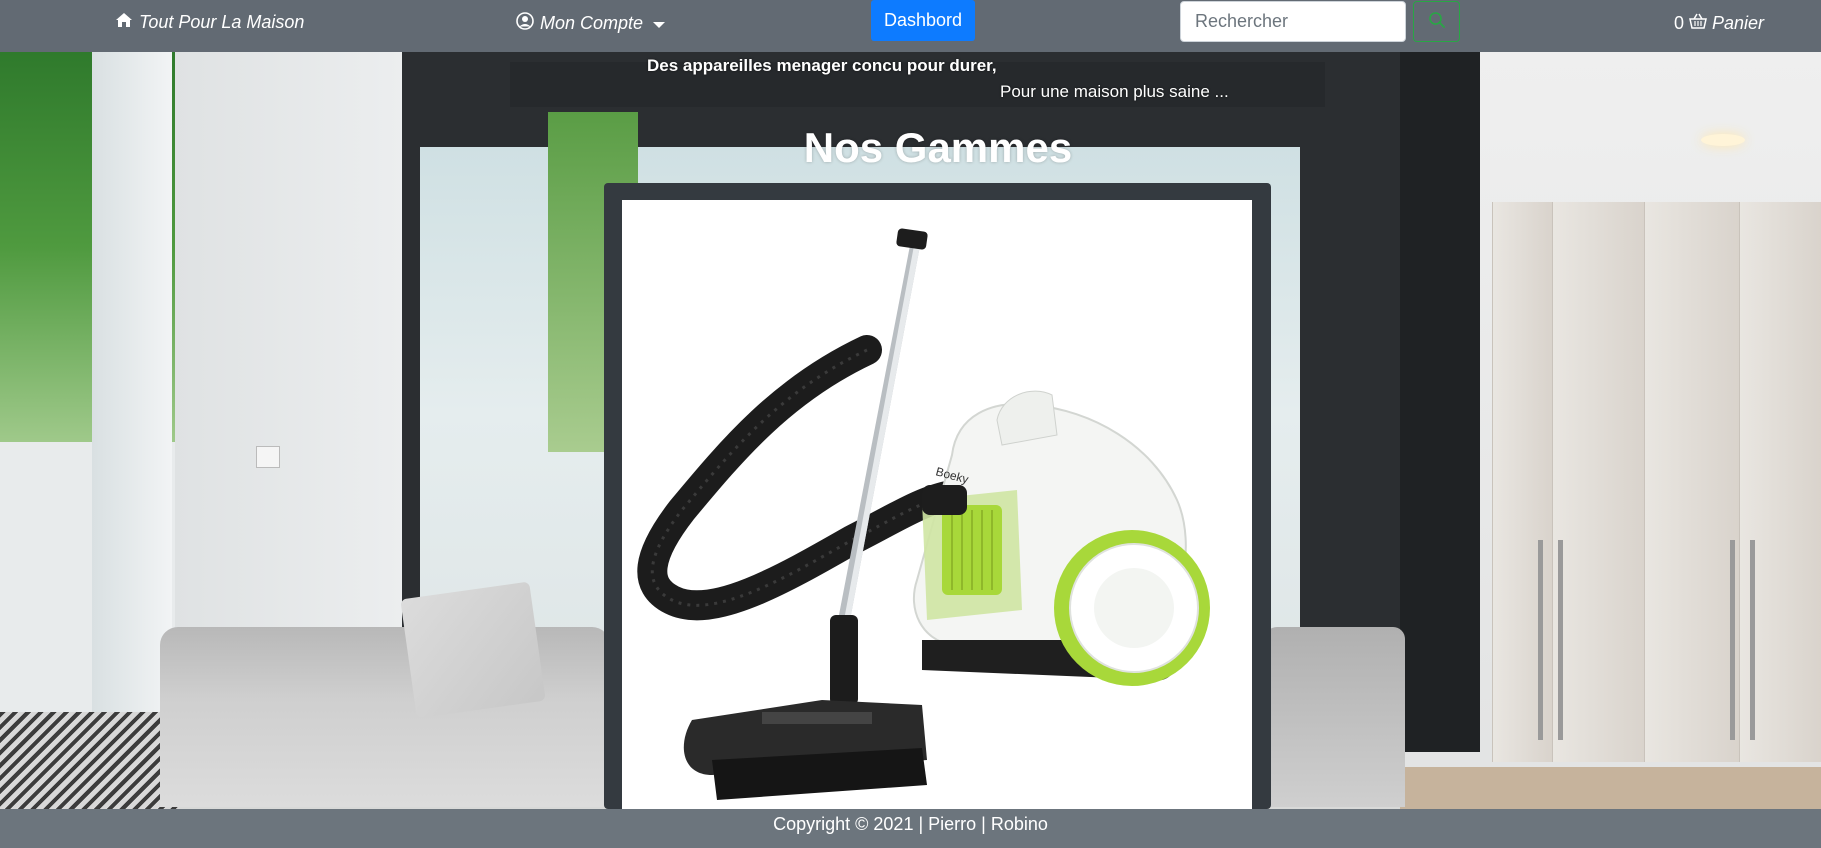 The height and width of the screenshot is (848, 1821). Describe the element at coordinates (659, 24) in the screenshot. I see `chevron-down-icon` at that location.